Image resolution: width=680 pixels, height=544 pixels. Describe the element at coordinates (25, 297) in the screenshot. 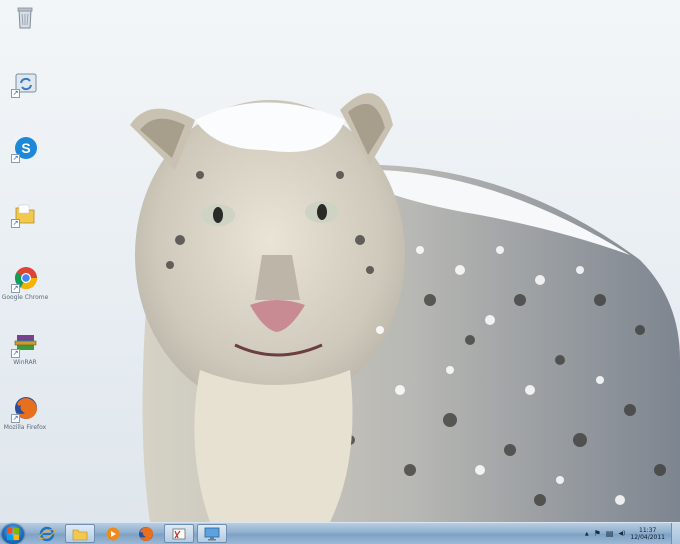

I see `desktop-icon-label: Google Chrome` at that location.